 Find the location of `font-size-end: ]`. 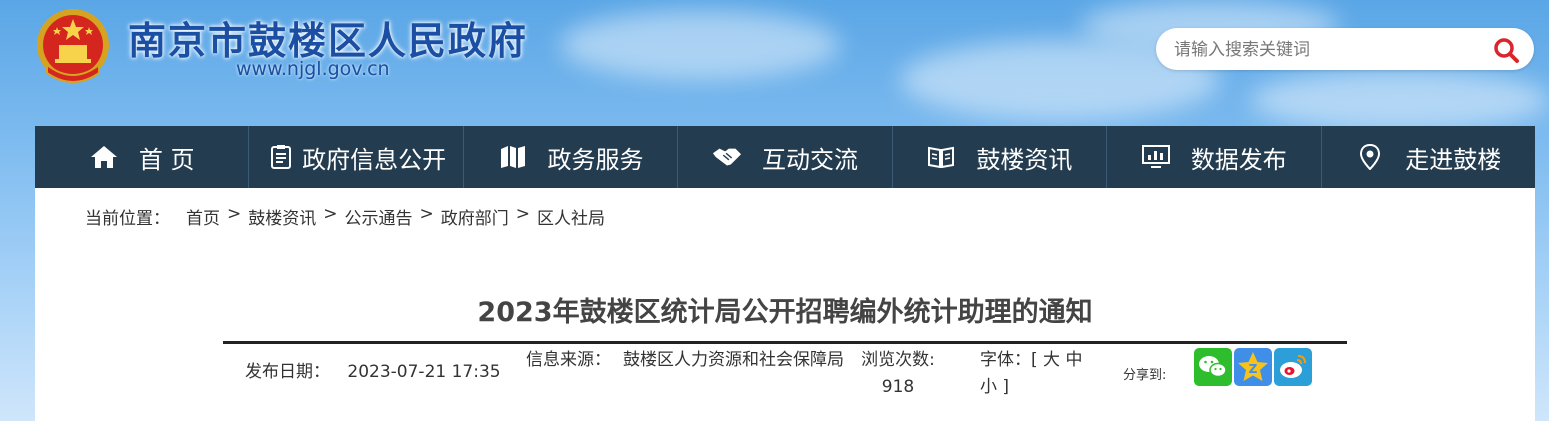

font-size-end: ] is located at coordinates (1006, 387).